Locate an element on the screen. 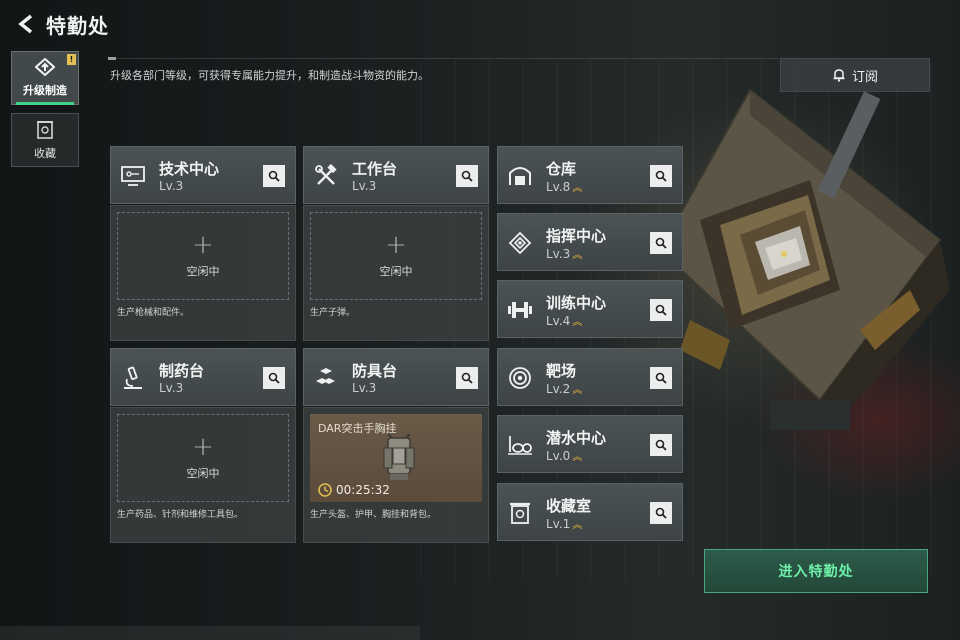 This screenshot has width=960, height=640. tab-upgrade-manufacture: ! 升级制造 is located at coordinates (45, 78).